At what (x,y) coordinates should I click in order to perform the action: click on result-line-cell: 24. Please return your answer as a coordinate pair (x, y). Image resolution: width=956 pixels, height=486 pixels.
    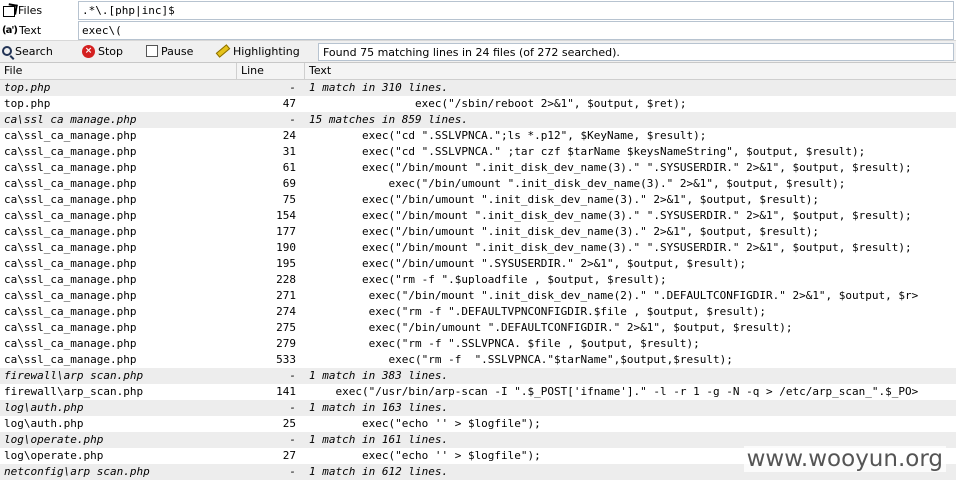
    Looking at the image, I should click on (289, 135).